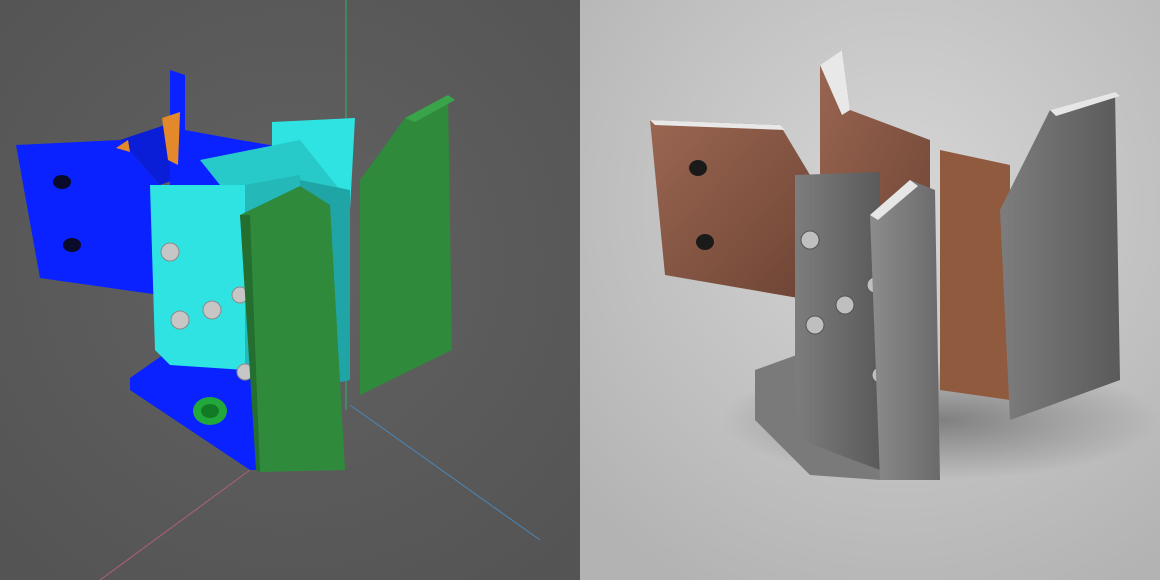 Image resolution: width=1160 pixels, height=580 pixels. What do you see at coordinates (197, 277) in the screenshot?
I see `cyan-front-plate` at bounding box center [197, 277].